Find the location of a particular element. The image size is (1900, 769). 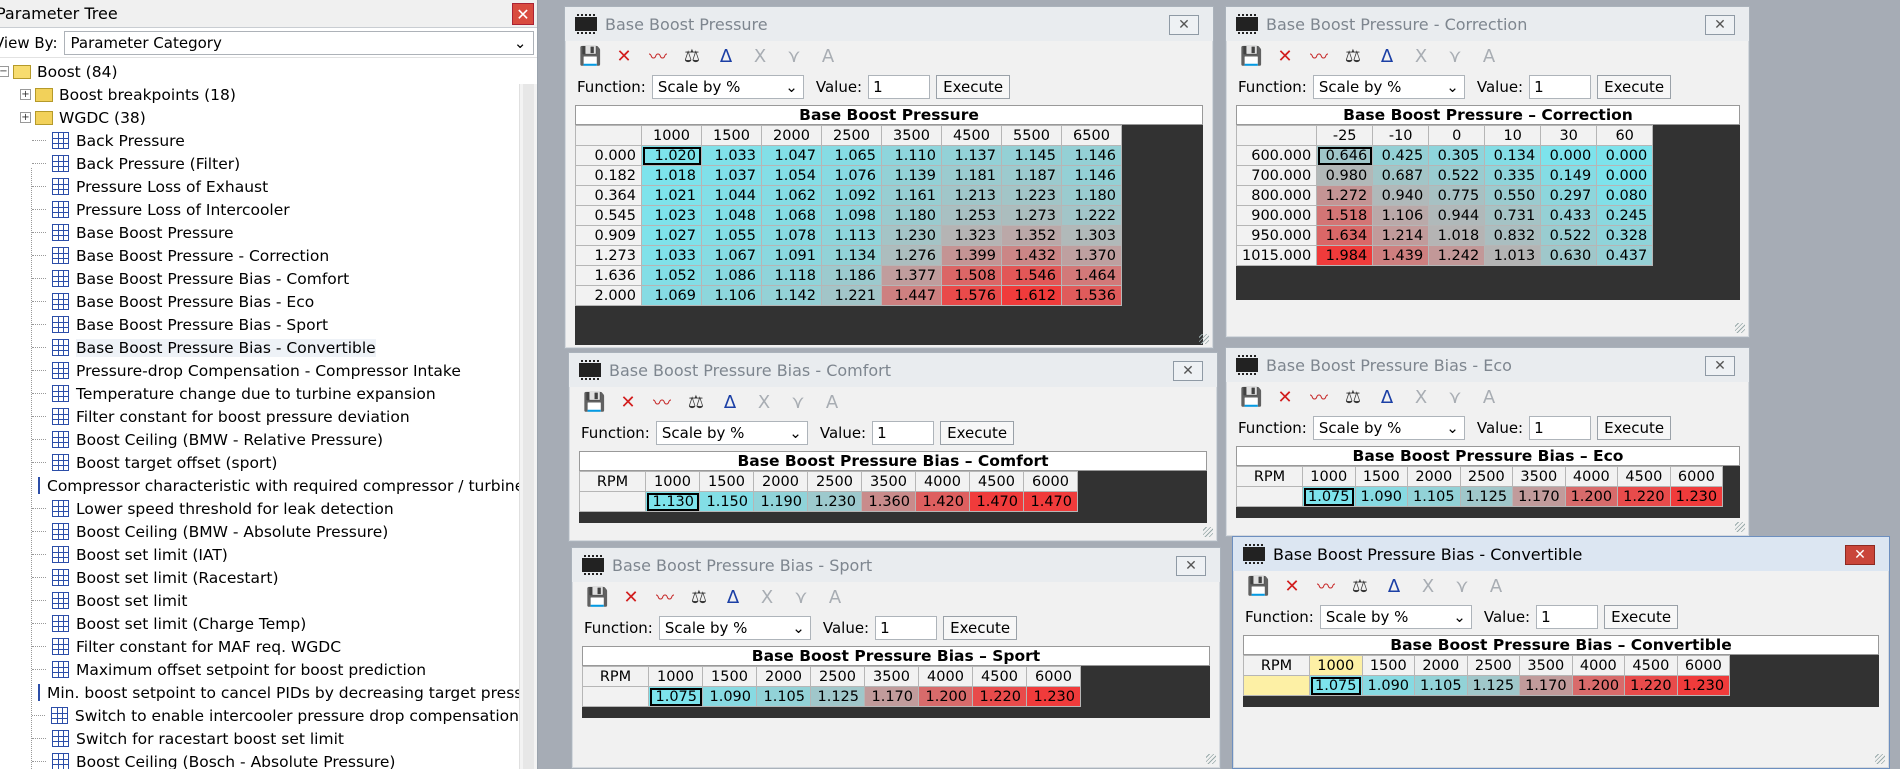

table-cell: 1.055 is located at coordinates (731, 235).